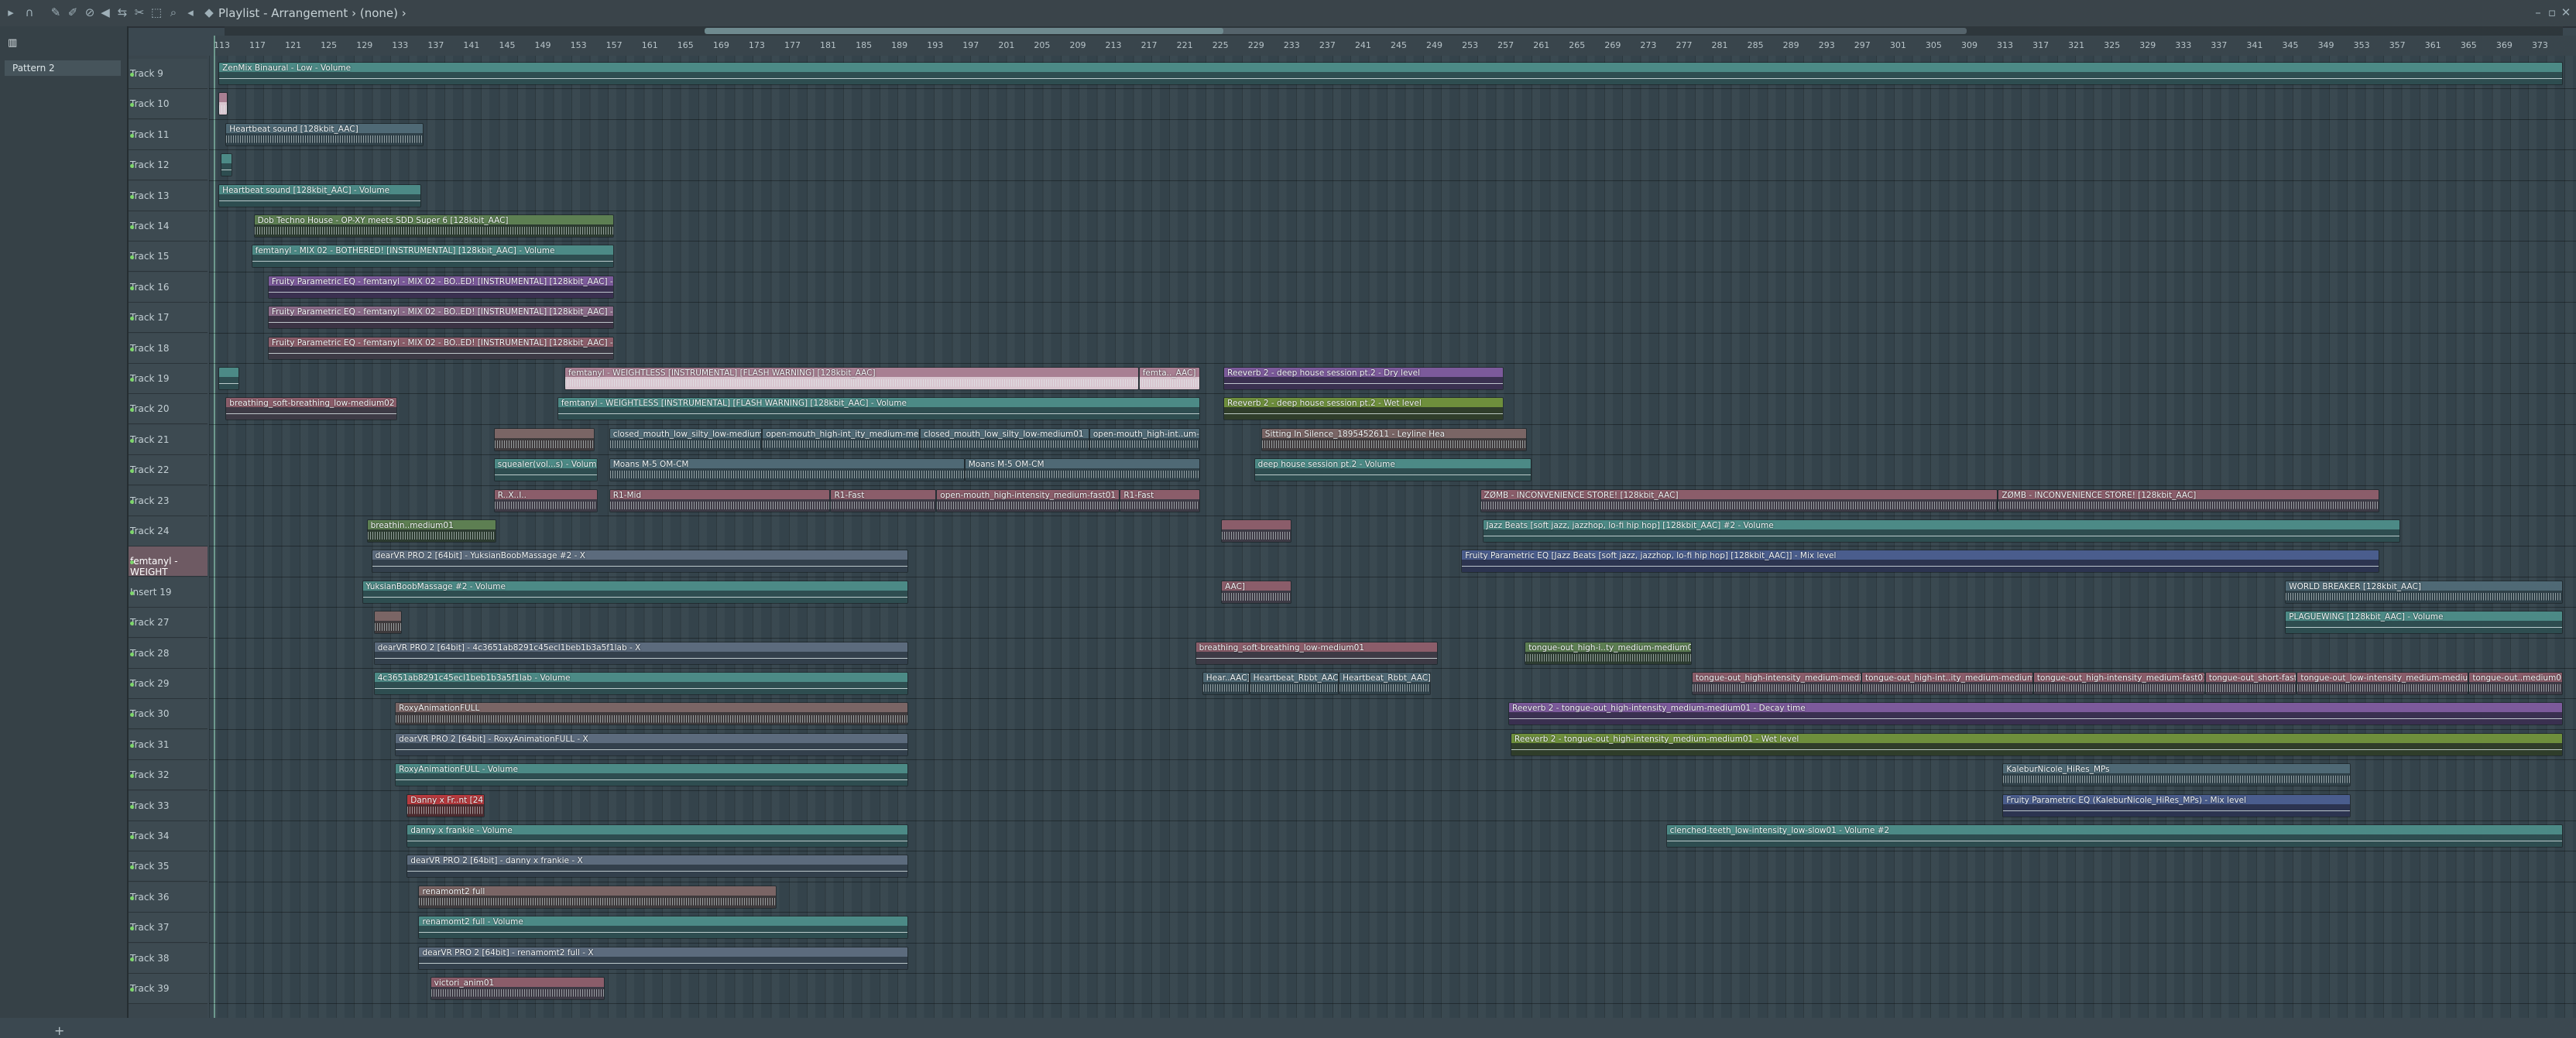  Describe the element at coordinates (190, 12) in the screenshot. I see `playback-icon: ◂` at that location.